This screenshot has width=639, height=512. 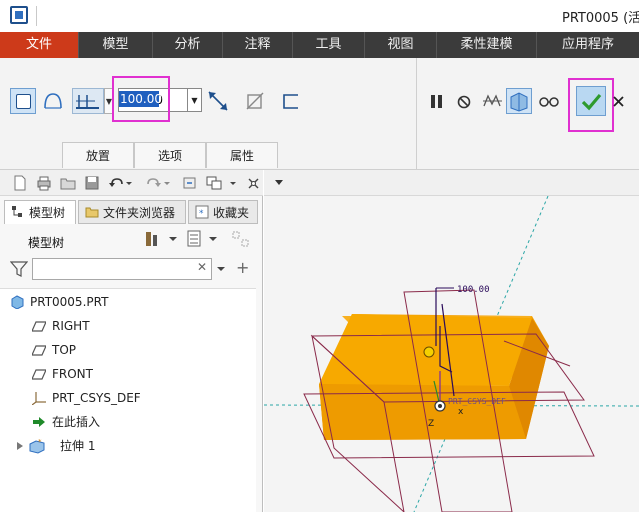 I want to click on no-preview-icon, so click(x=464, y=102).